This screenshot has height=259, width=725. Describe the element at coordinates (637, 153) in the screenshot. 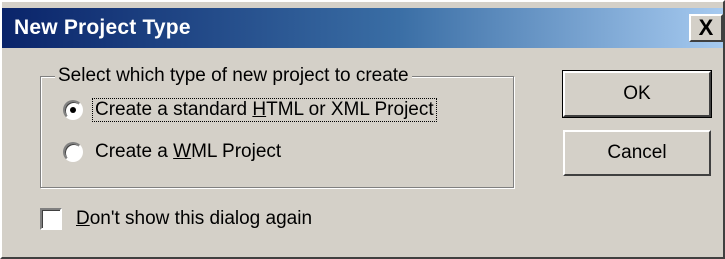

I see `cancel-button: Cancel` at that location.